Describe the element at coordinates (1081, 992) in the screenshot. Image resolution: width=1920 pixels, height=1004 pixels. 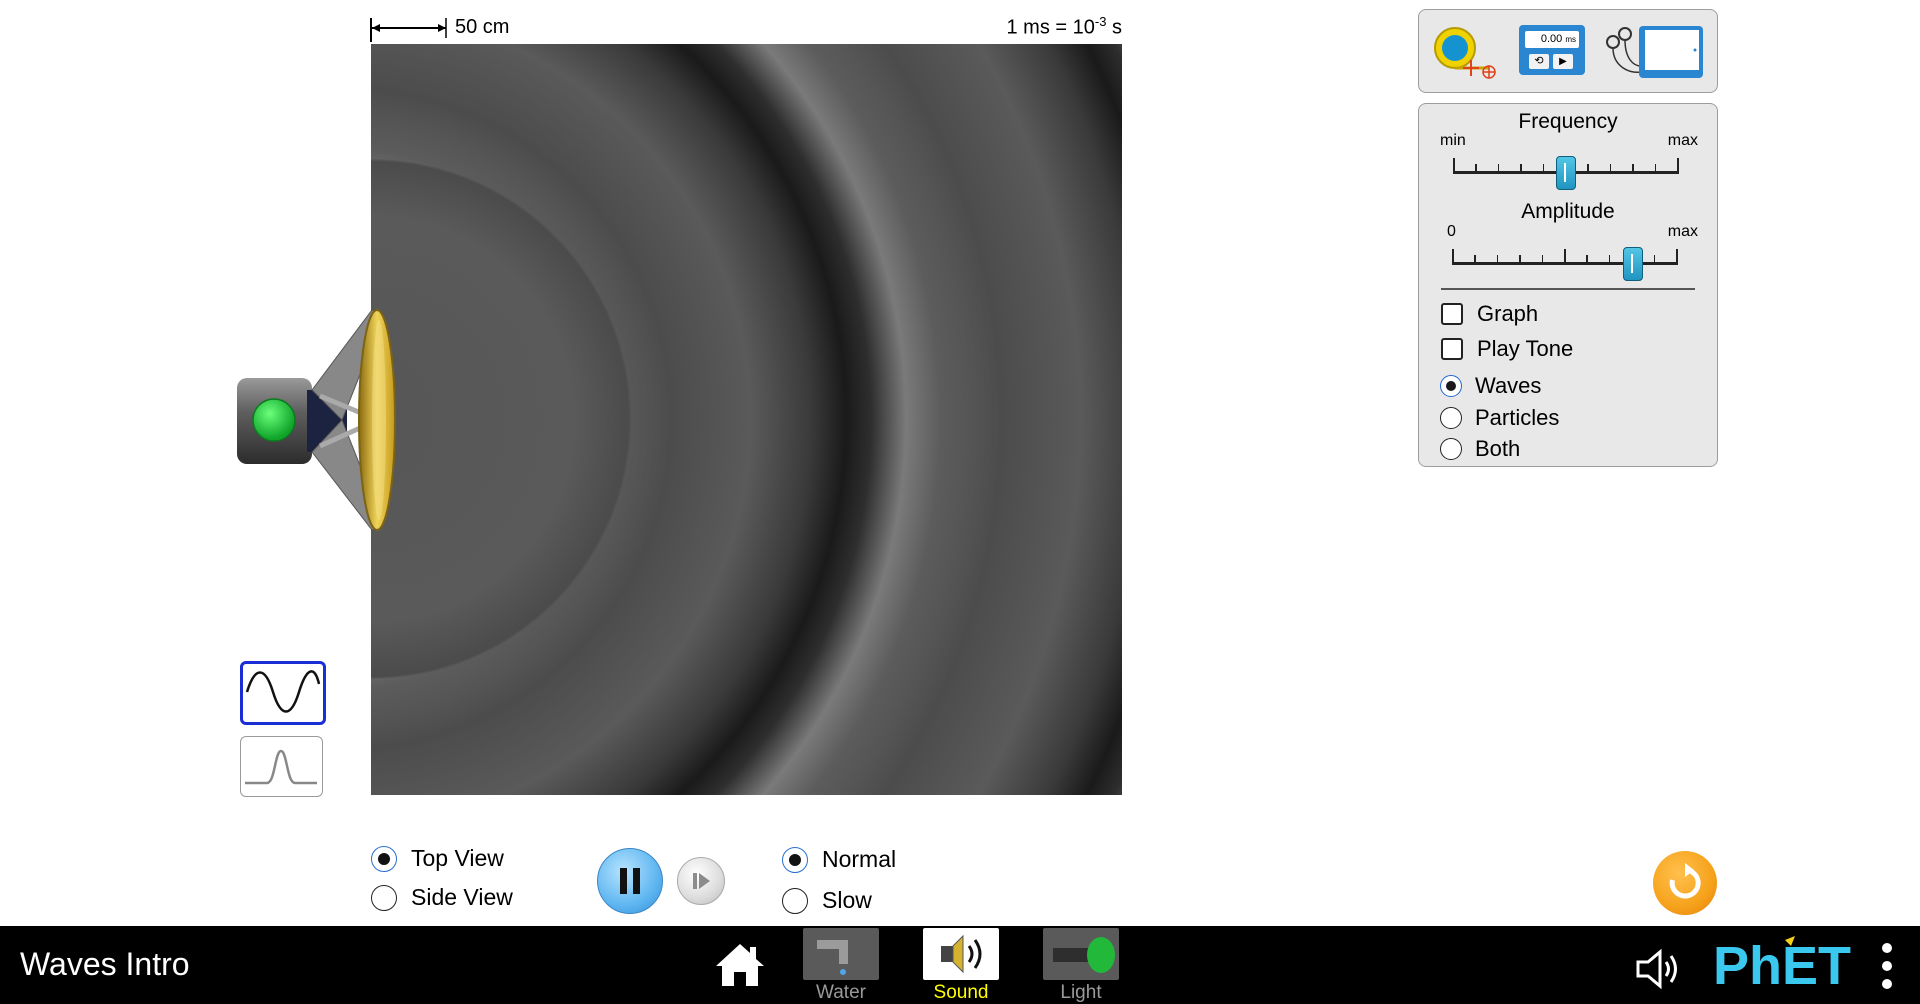
I see `light-label: Light` at that location.